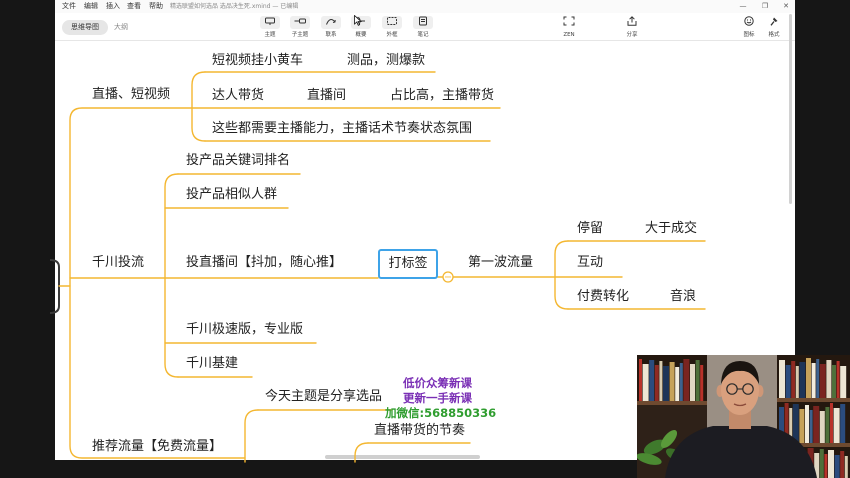 This screenshot has height=478, width=850. I want to click on topic-live-short-video: 直播、短视频, so click(131, 95).